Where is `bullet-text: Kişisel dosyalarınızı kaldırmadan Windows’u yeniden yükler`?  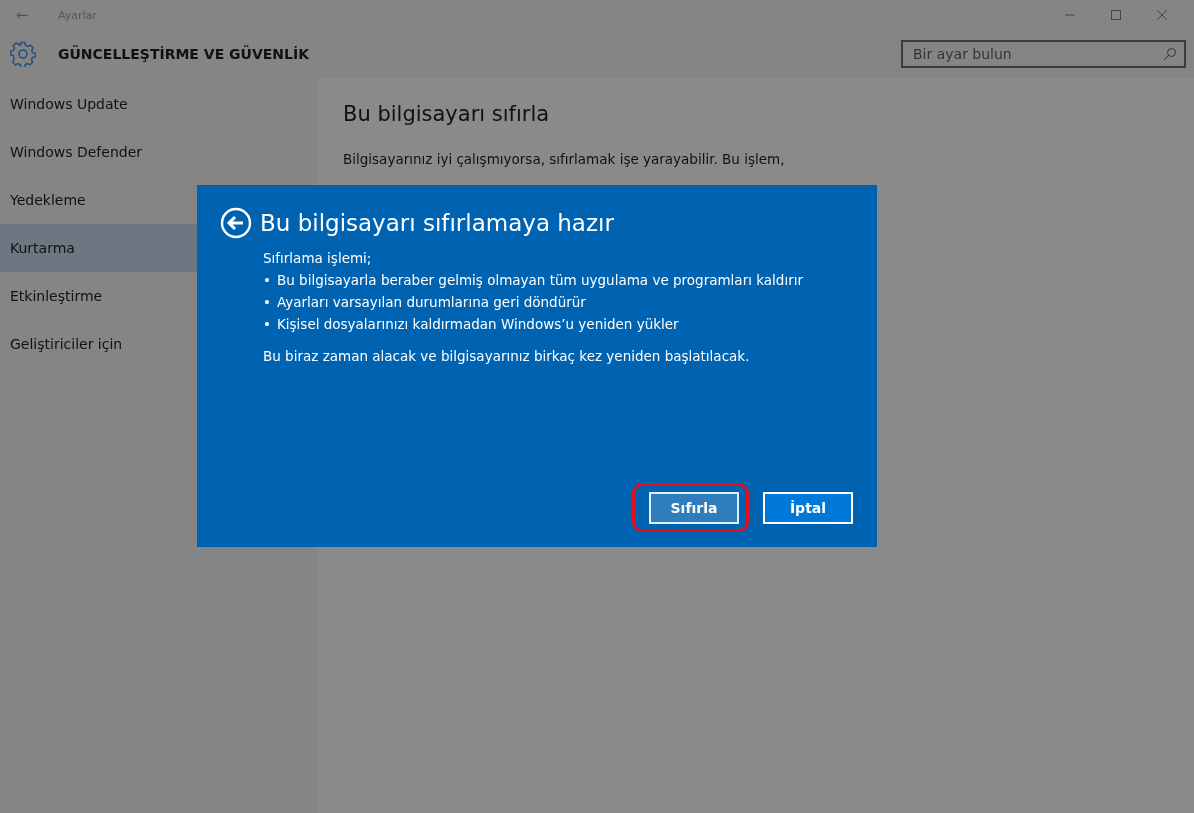
bullet-text: Kişisel dosyalarınızı kaldırmadan Windows’u yeniden yükler is located at coordinates (477, 324).